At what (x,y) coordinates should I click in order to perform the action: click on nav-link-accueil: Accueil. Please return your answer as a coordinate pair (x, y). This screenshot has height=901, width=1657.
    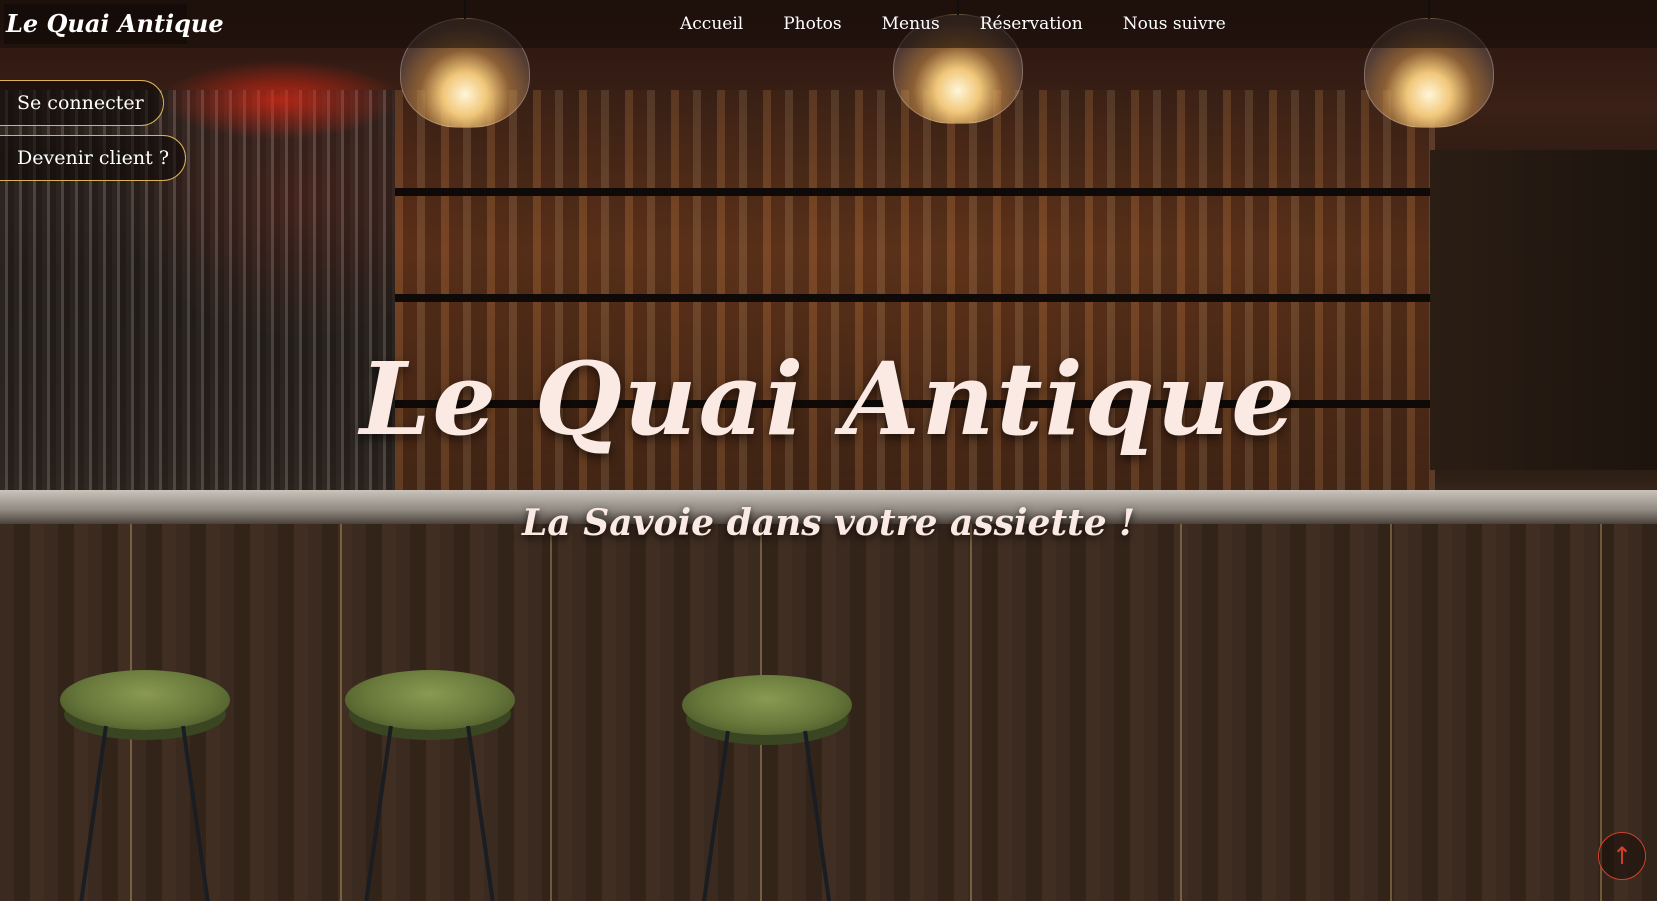
    Looking at the image, I should click on (711, 24).